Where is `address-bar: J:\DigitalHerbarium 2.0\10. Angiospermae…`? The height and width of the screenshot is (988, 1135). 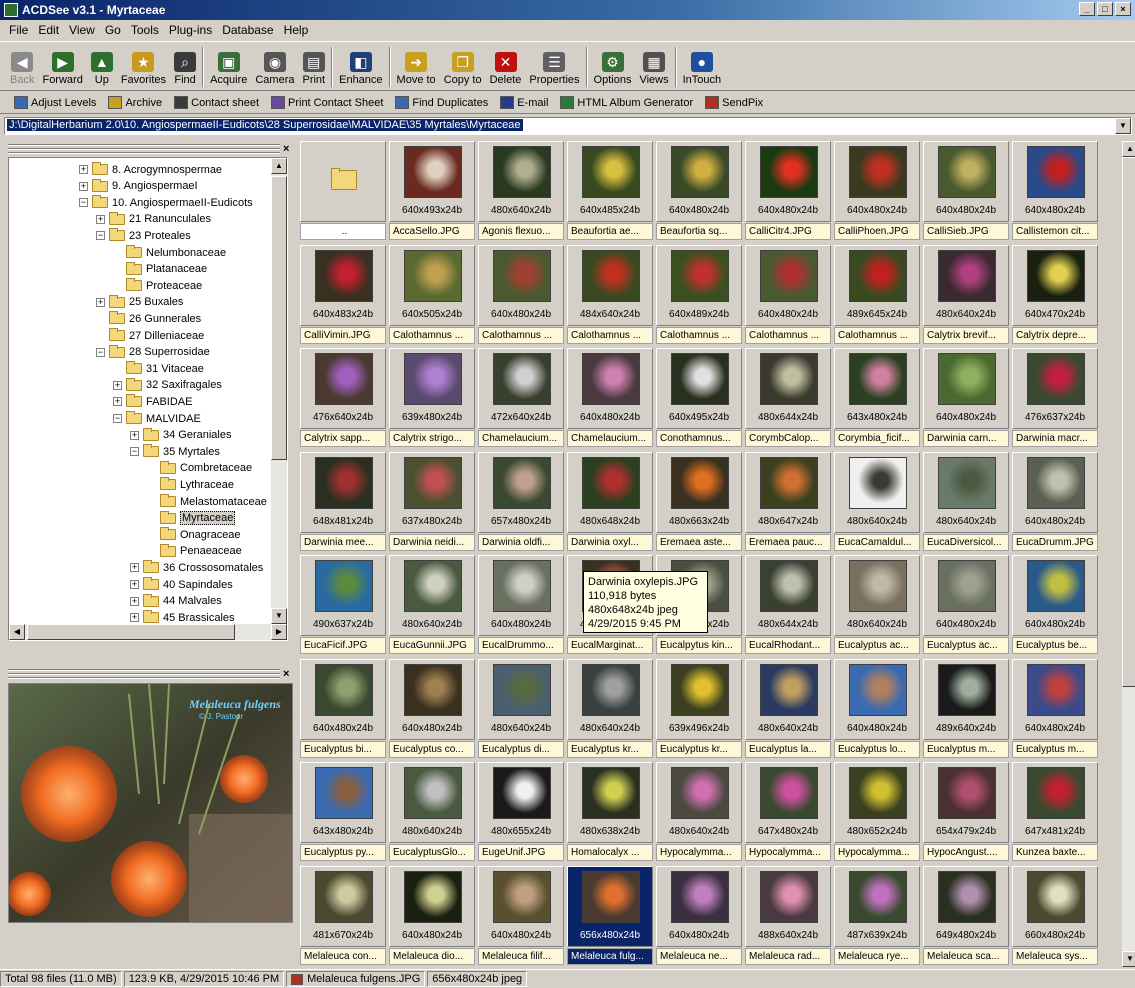
address-bar: J:\DigitalHerbarium 2.0\10. Angiospermae… is located at coordinates (568, 126).